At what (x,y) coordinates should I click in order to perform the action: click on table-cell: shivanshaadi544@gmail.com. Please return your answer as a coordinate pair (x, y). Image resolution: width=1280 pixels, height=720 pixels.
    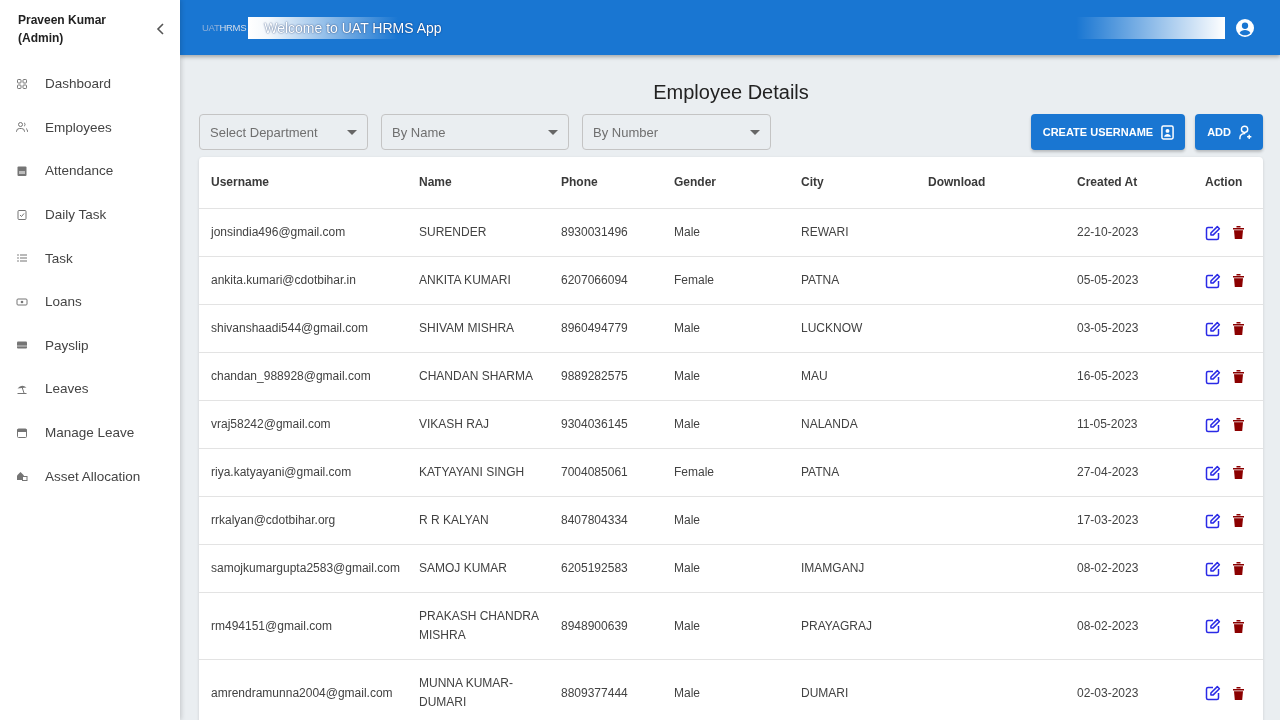
    Looking at the image, I should click on (303, 328).